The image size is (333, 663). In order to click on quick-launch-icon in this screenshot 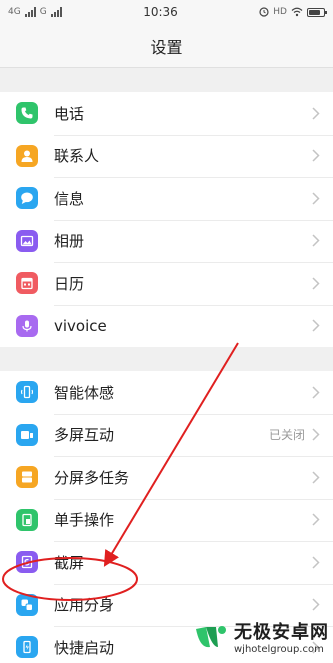, I will do `click(27, 647)`.